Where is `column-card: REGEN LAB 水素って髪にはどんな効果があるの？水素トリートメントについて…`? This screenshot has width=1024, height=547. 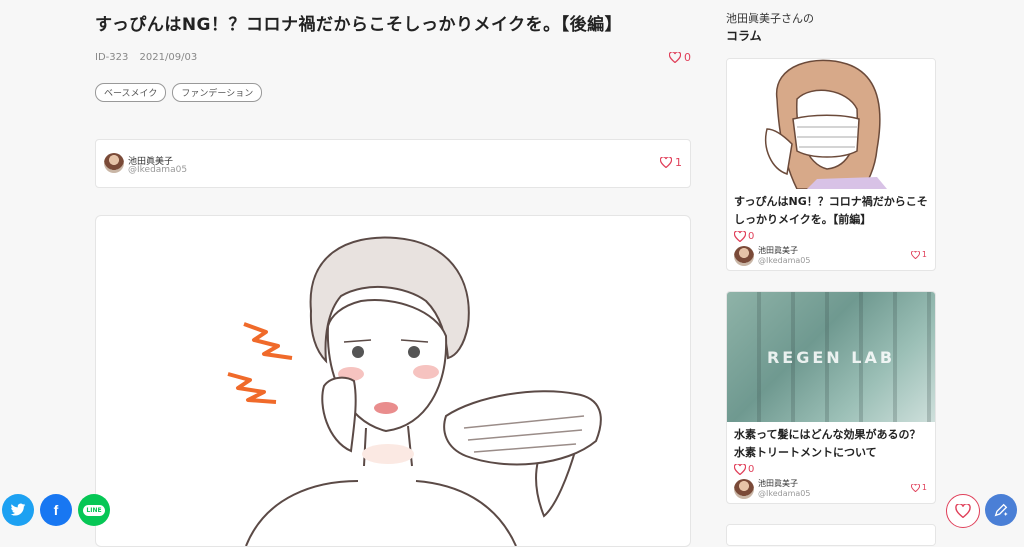
column-card: REGEN LAB 水素って髪にはどんな効果があるの？水素トリートメントについて… is located at coordinates (831, 397).